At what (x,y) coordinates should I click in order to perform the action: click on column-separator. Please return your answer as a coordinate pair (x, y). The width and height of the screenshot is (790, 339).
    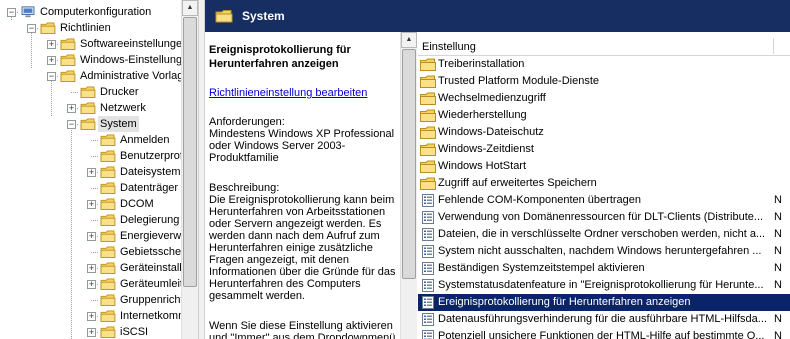
    Looking at the image, I should click on (773, 46).